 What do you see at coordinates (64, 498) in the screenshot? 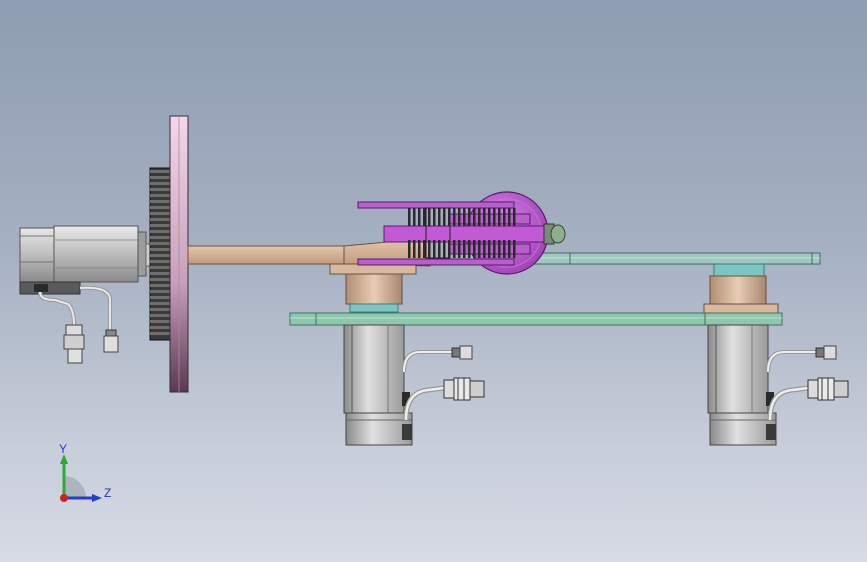
I see `x-axis-dot` at bounding box center [64, 498].